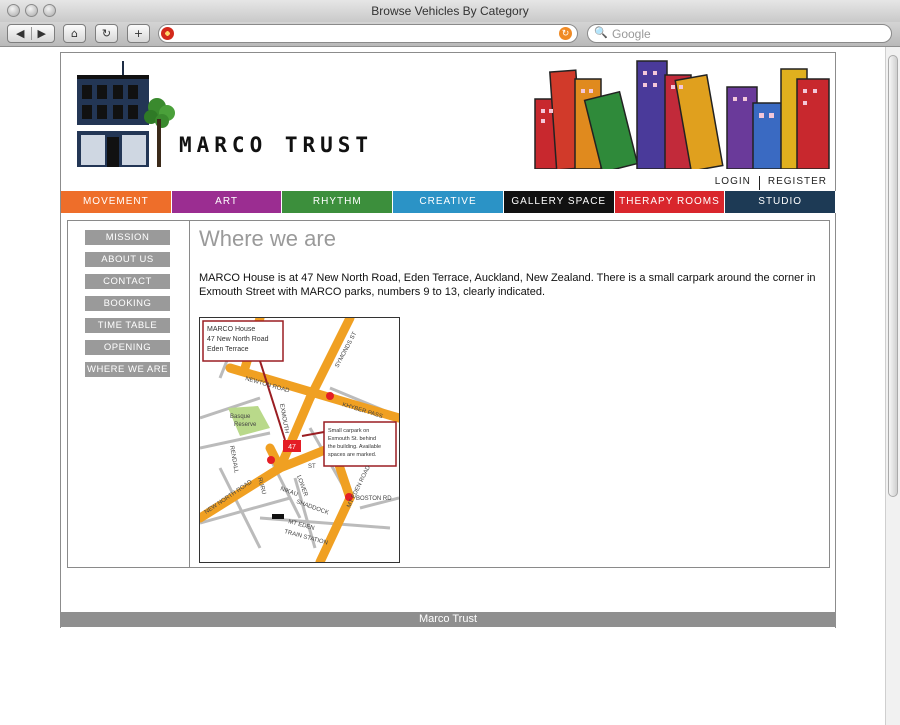  What do you see at coordinates (127, 369) in the screenshot?
I see `sidebar-item-where-we-are: WHERE WE ARE` at bounding box center [127, 369].